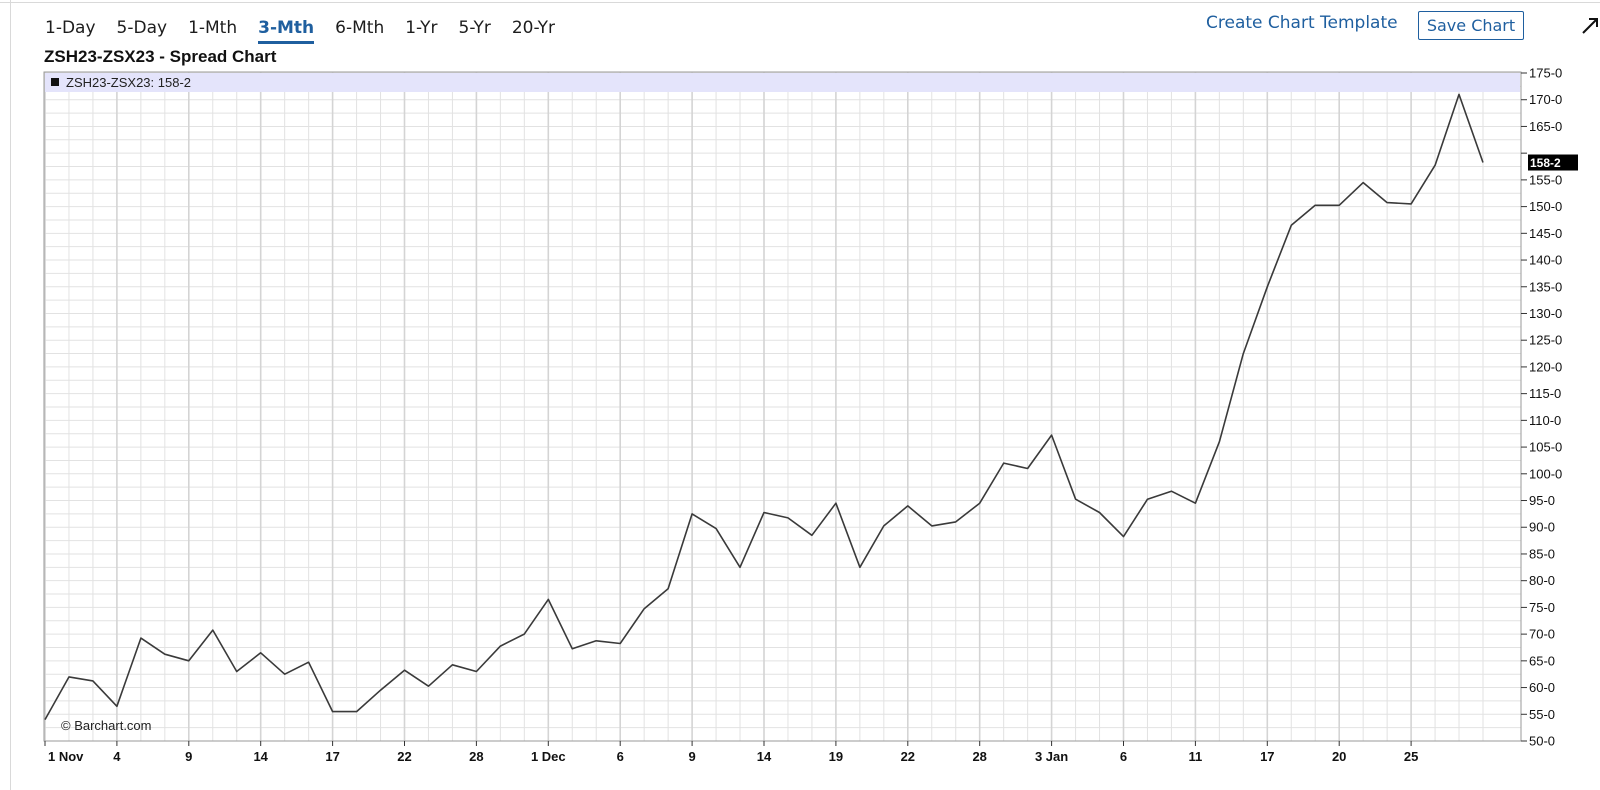  Describe the element at coordinates (1542, 580) in the screenshot. I see `y-tick-label: 80-0` at that location.